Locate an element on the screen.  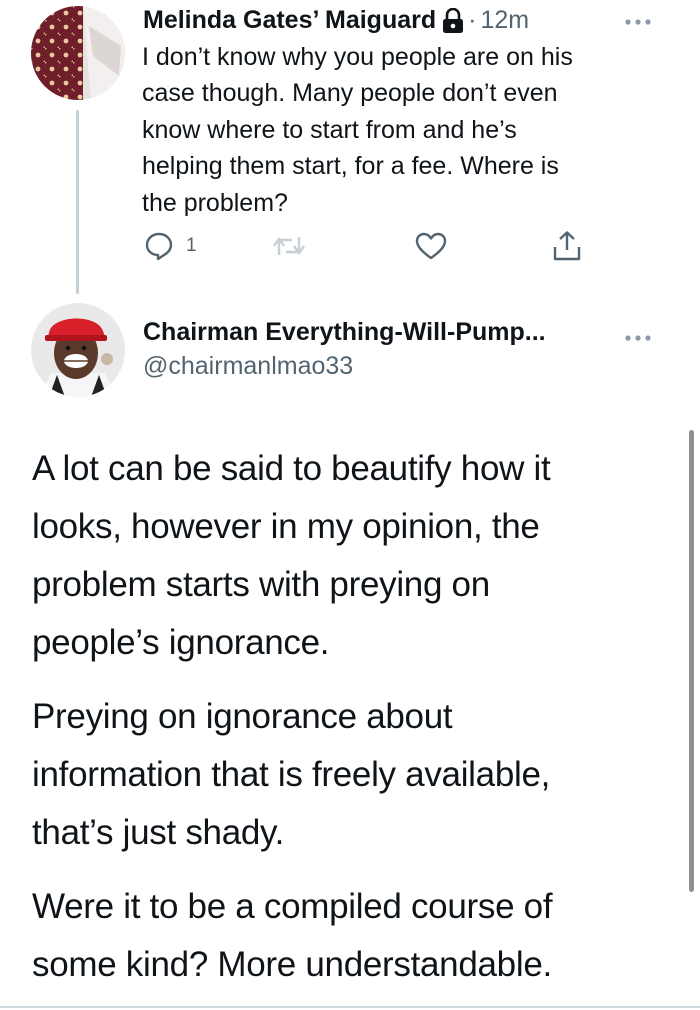
scrollbar-thumb is located at coordinates (691, 661).